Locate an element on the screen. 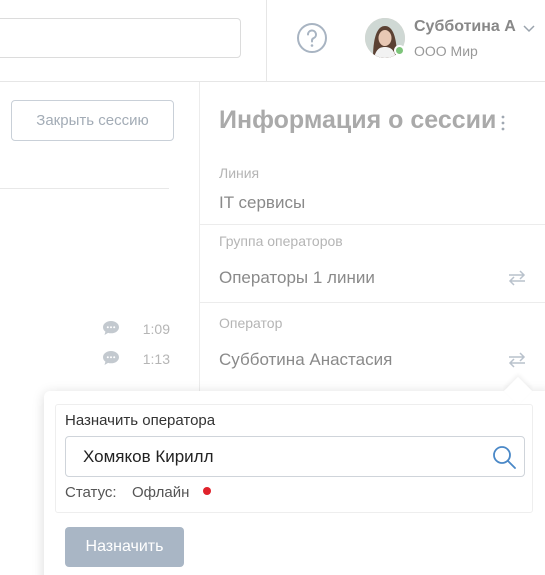 The height and width of the screenshot is (575, 545). line-label: Линия is located at coordinates (239, 173).